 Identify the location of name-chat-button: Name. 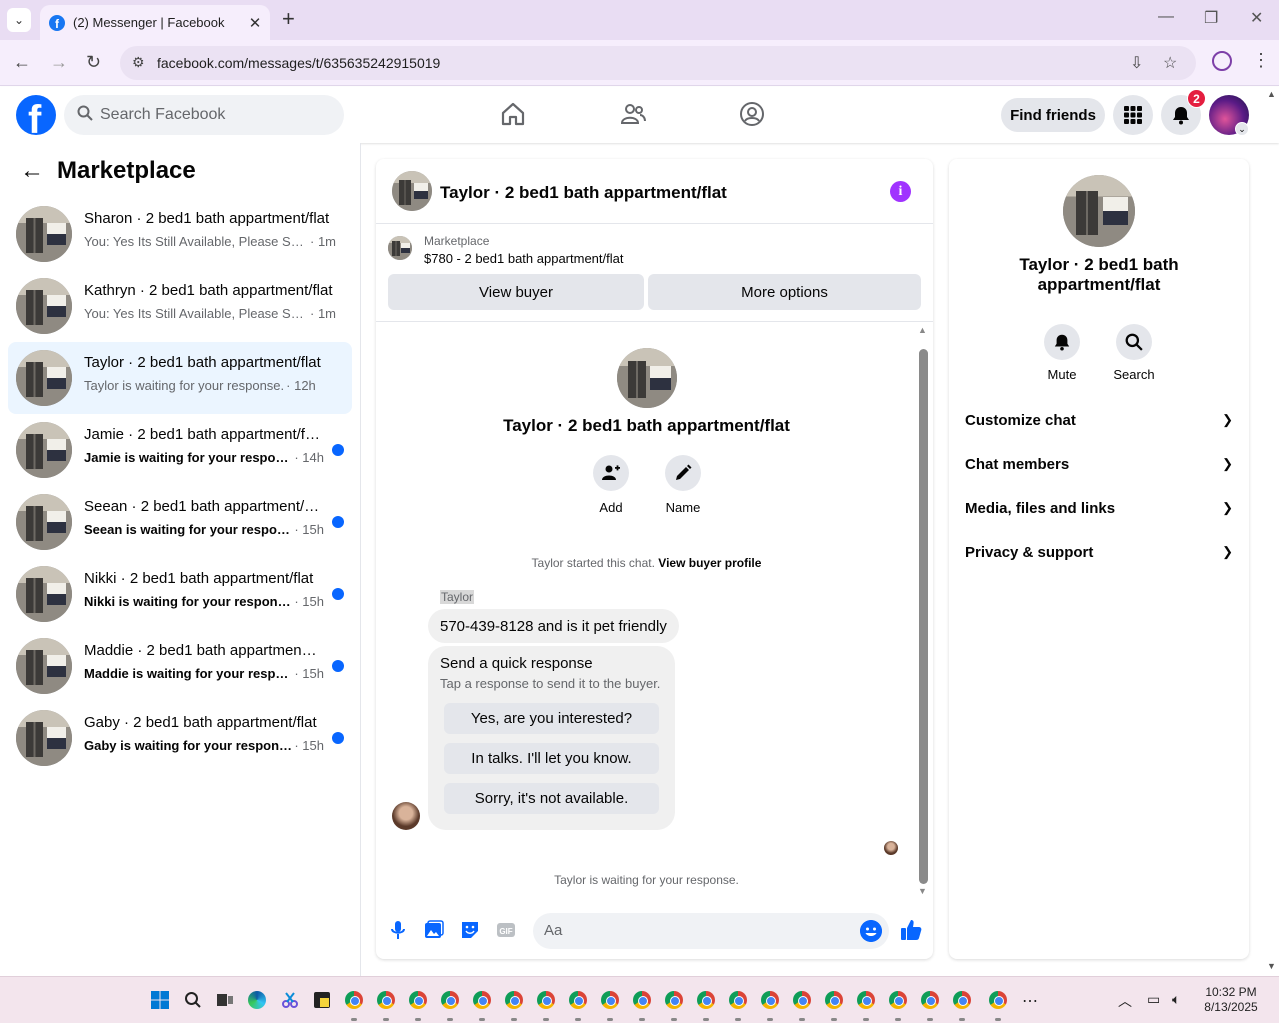
(683, 485).